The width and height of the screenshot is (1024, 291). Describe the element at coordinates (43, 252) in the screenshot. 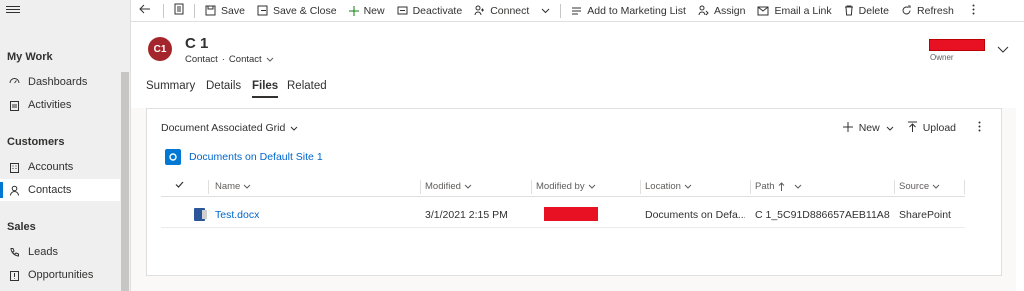

I see `sidebar-item-label: Leads` at that location.